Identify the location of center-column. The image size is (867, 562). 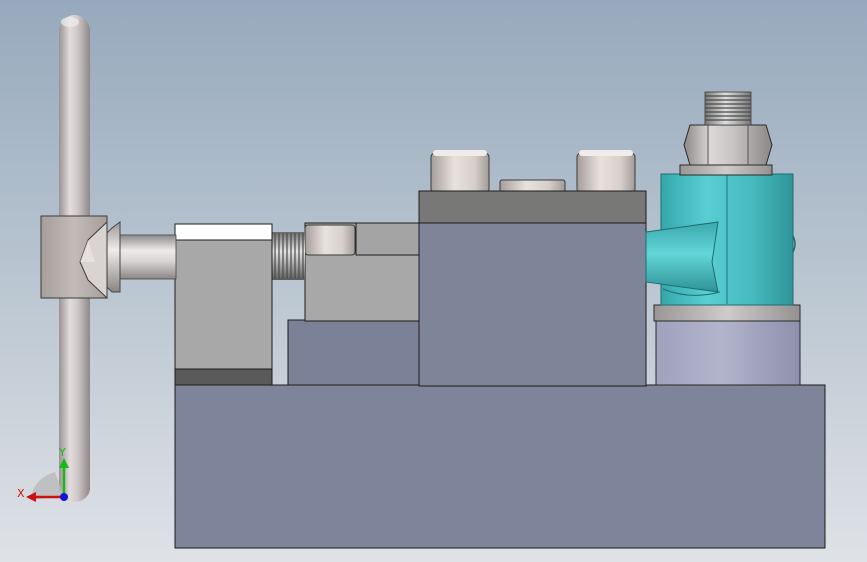
(532, 304).